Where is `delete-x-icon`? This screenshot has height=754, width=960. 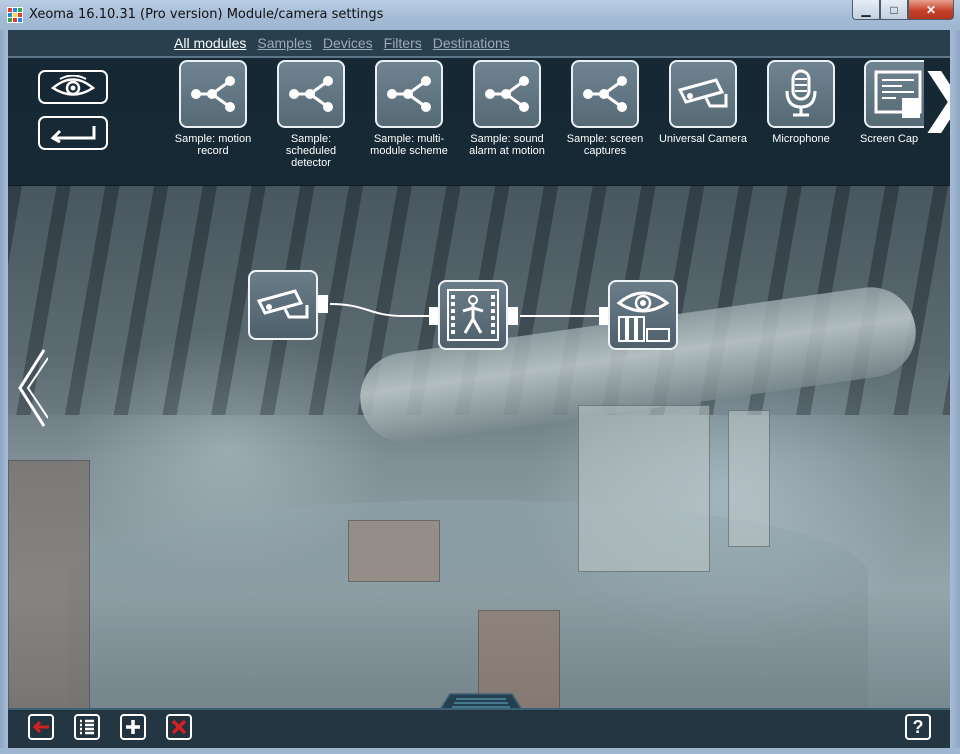 delete-x-icon is located at coordinates (179, 727).